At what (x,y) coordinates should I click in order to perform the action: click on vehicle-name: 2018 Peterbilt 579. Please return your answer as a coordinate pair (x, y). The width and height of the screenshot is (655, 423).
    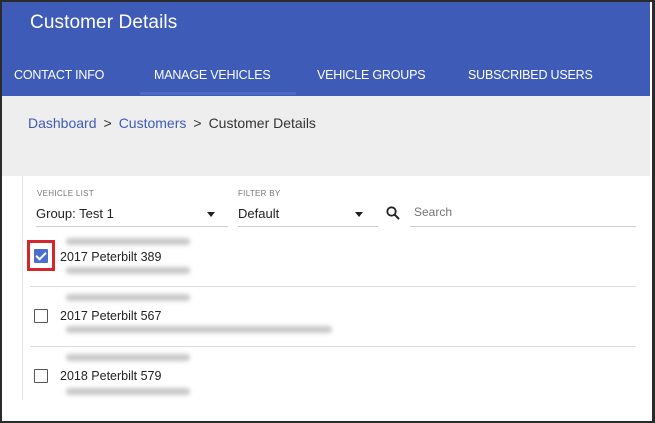
    Looking at the image, I should click on (111, 376).